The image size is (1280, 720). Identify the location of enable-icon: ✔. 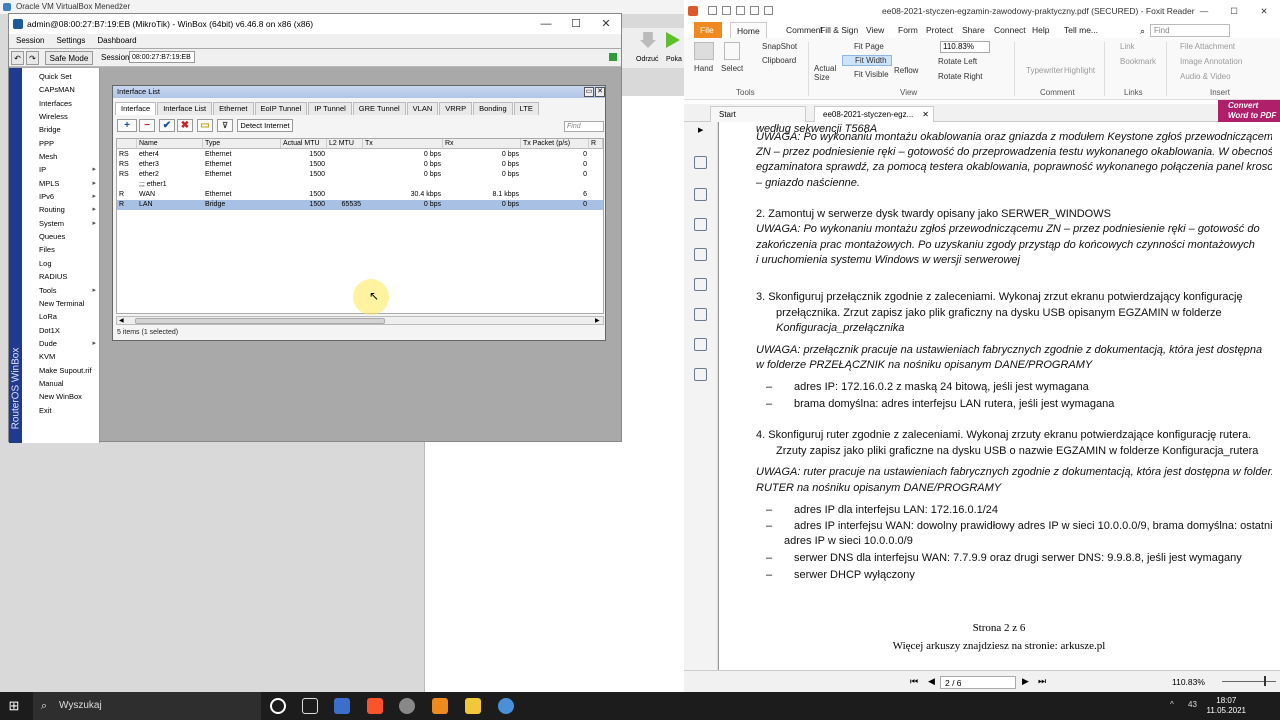
(167, 125).